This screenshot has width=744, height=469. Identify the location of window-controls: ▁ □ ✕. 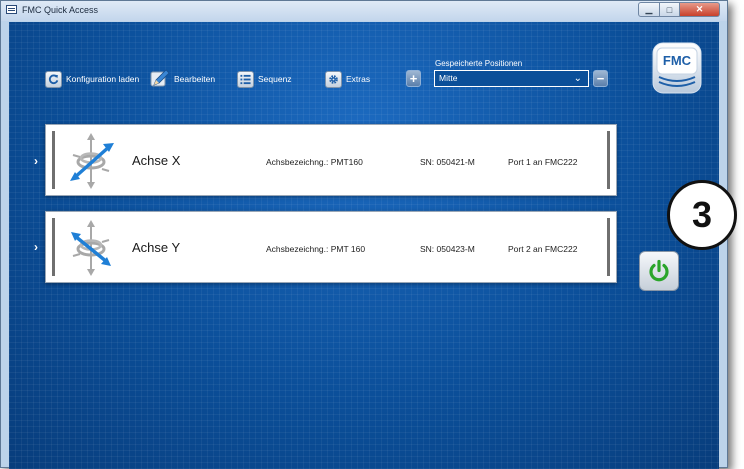
(679, 9).